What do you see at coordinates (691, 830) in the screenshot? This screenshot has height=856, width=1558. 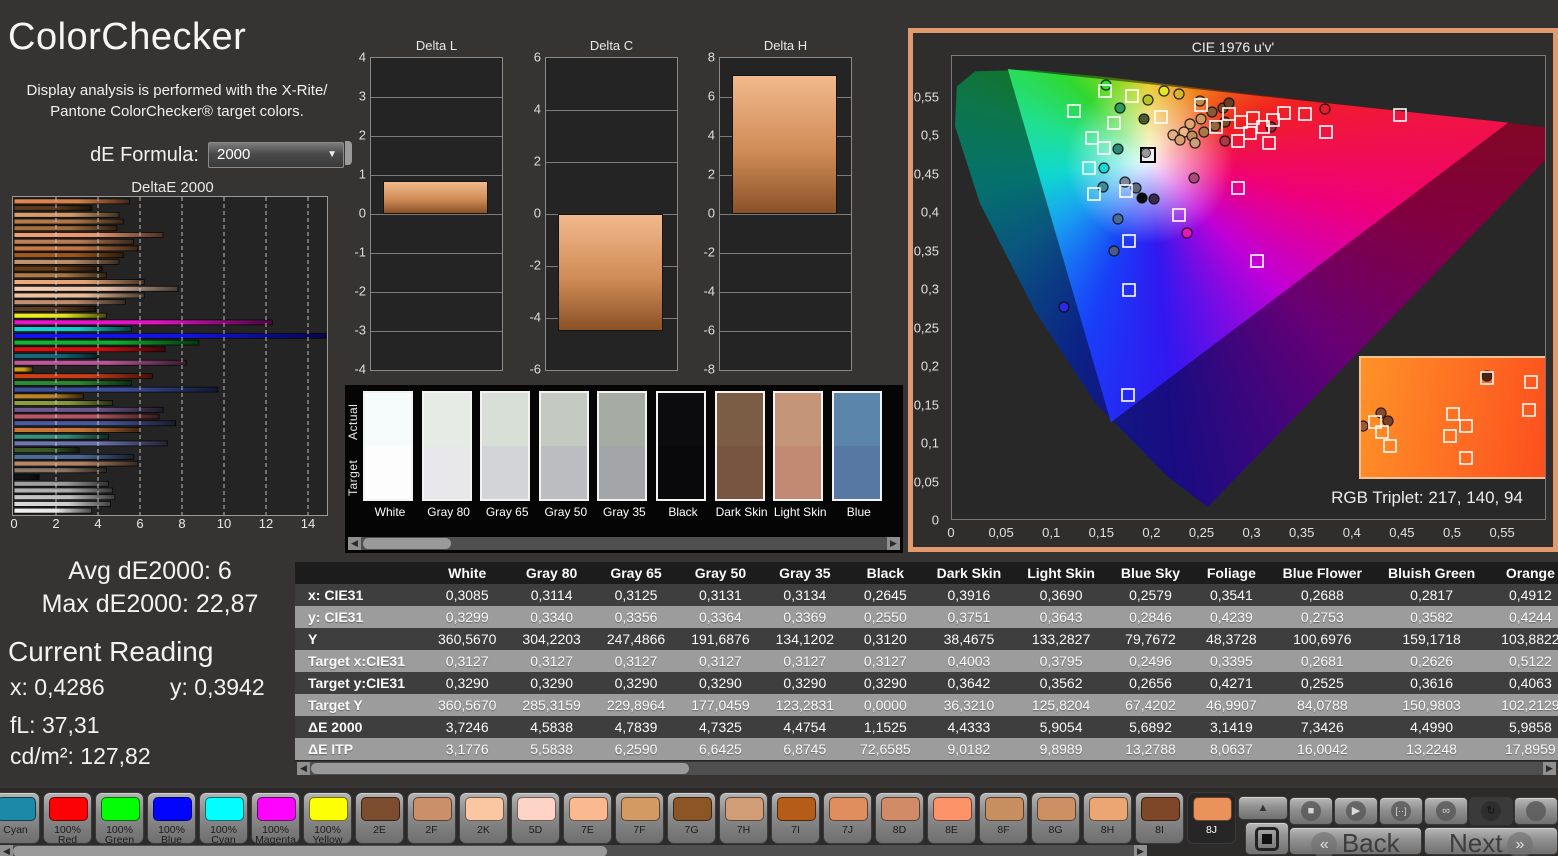 I see `patch-label: 7G` at bounding box center [691, 830].